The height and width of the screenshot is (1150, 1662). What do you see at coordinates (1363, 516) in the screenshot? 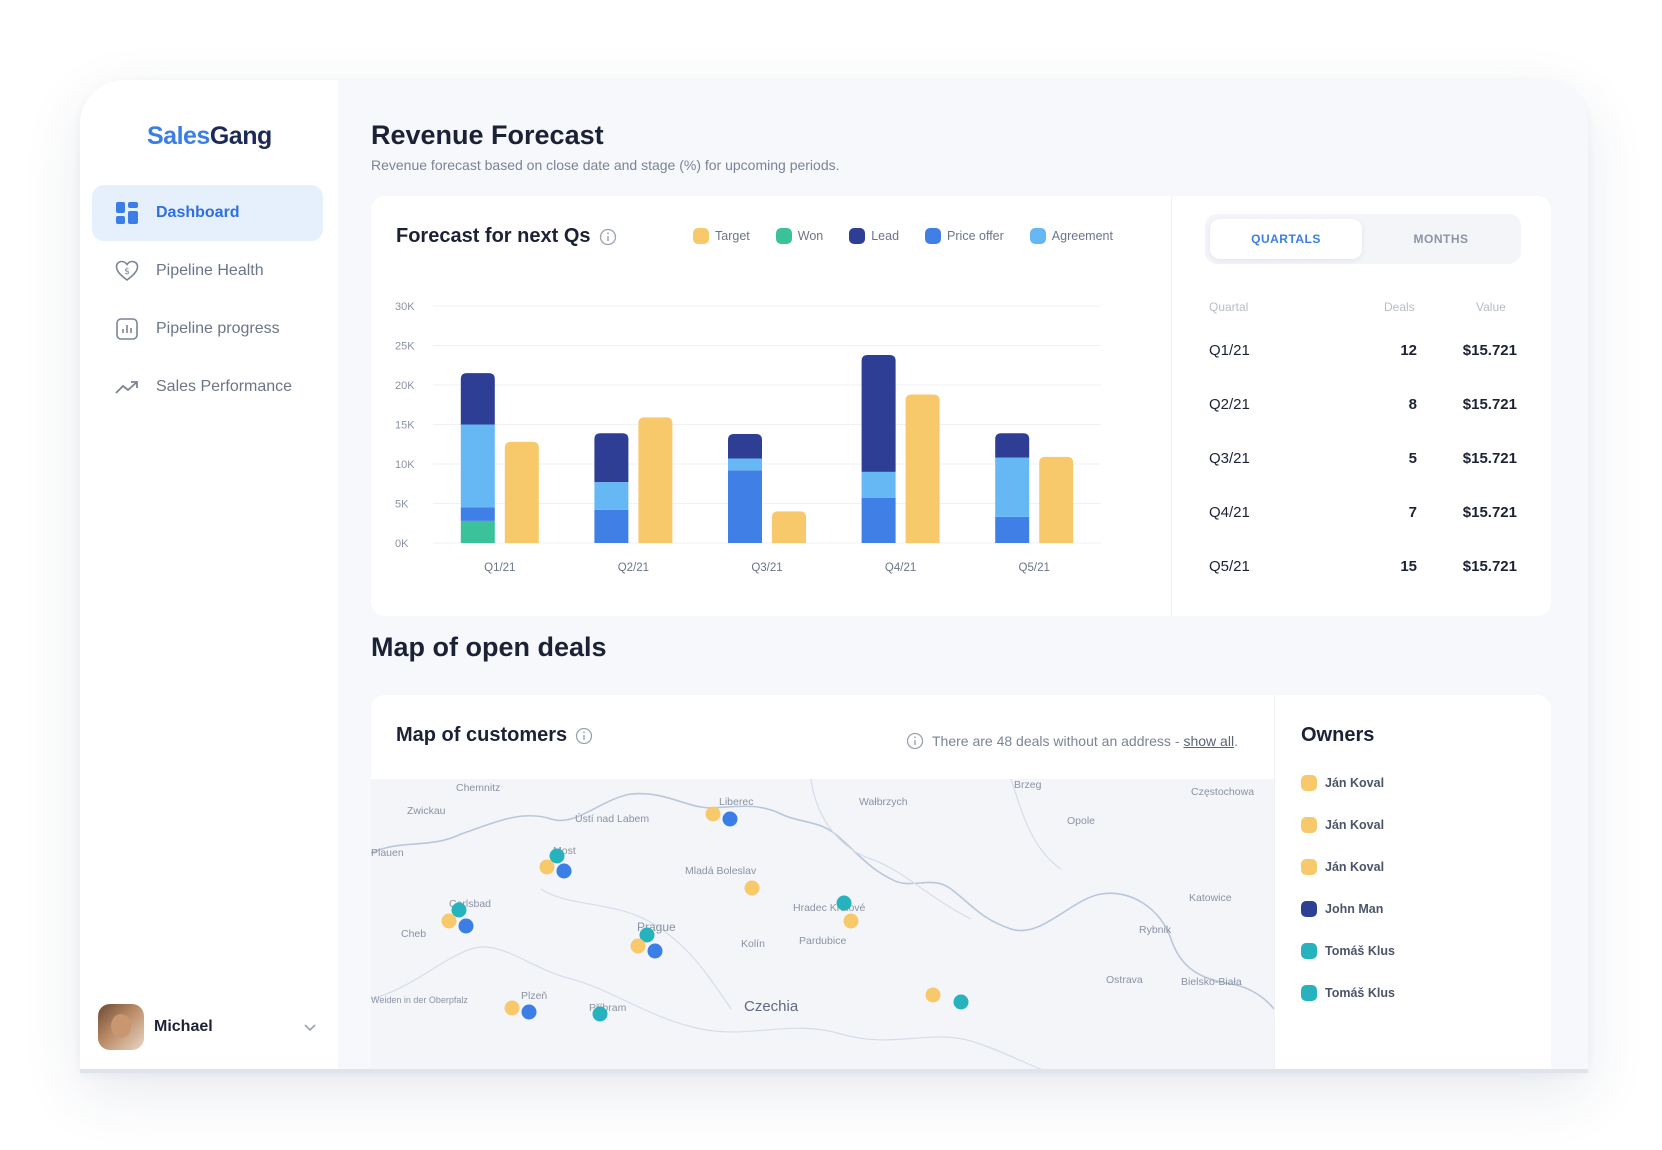
I see `table-row: Q4/21 7 $15.721` at bounding box center [1363, 516].